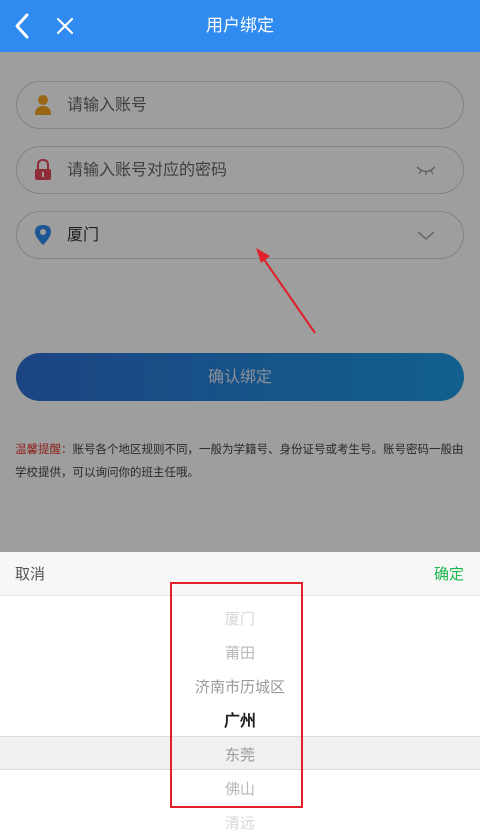 Image resolution: width=480 pixels, height=834 pixels. I want to click on picker-option: 莆田, so click(240, 653).